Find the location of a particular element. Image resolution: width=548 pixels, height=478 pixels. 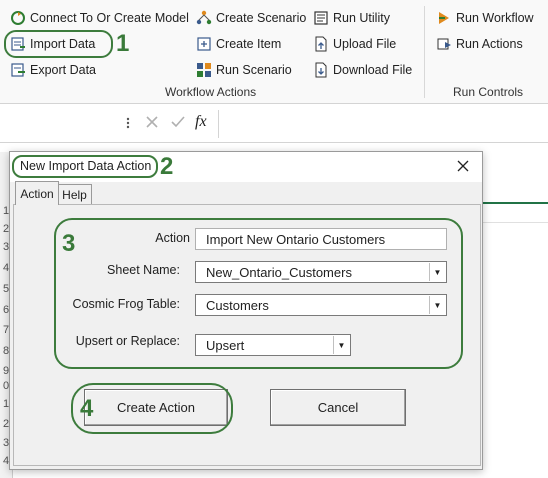

close-icon is located at coordinates (463, 167).